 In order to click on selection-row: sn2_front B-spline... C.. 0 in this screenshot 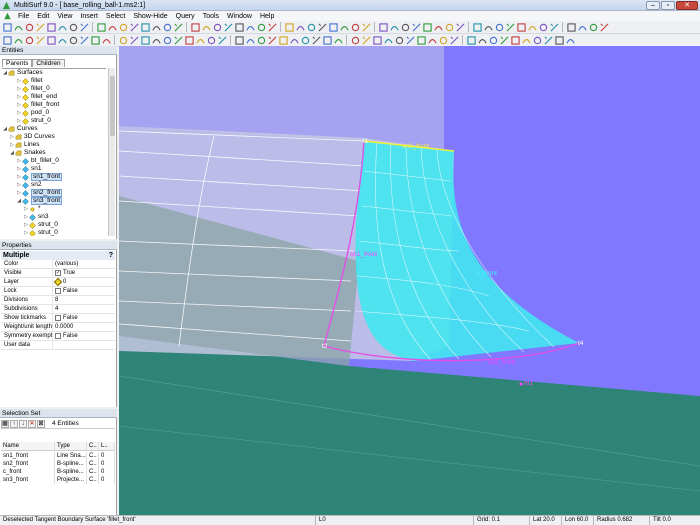, I will do `click(58, 464)`.